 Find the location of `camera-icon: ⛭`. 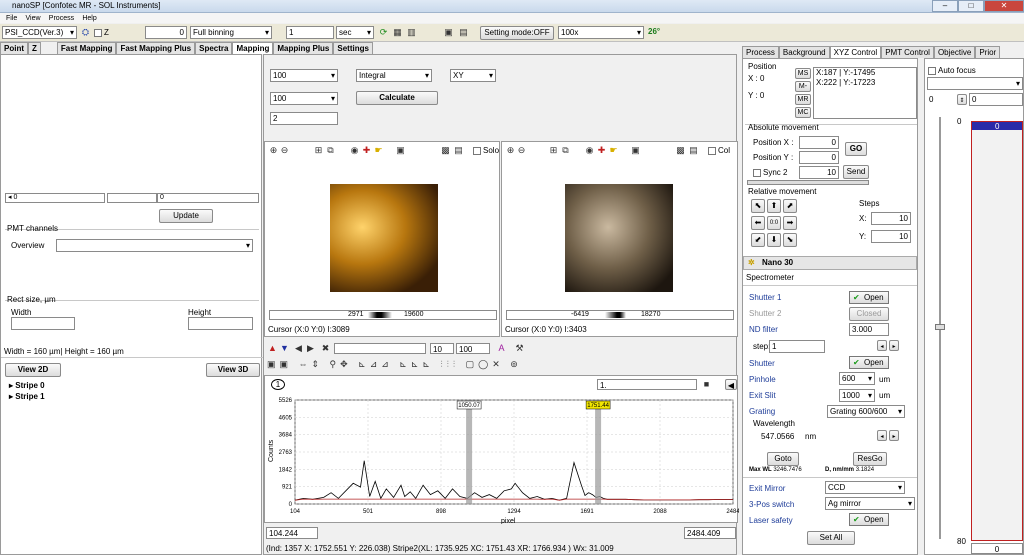

camera-icon: ⛭ is located at coordinates (85, 32).